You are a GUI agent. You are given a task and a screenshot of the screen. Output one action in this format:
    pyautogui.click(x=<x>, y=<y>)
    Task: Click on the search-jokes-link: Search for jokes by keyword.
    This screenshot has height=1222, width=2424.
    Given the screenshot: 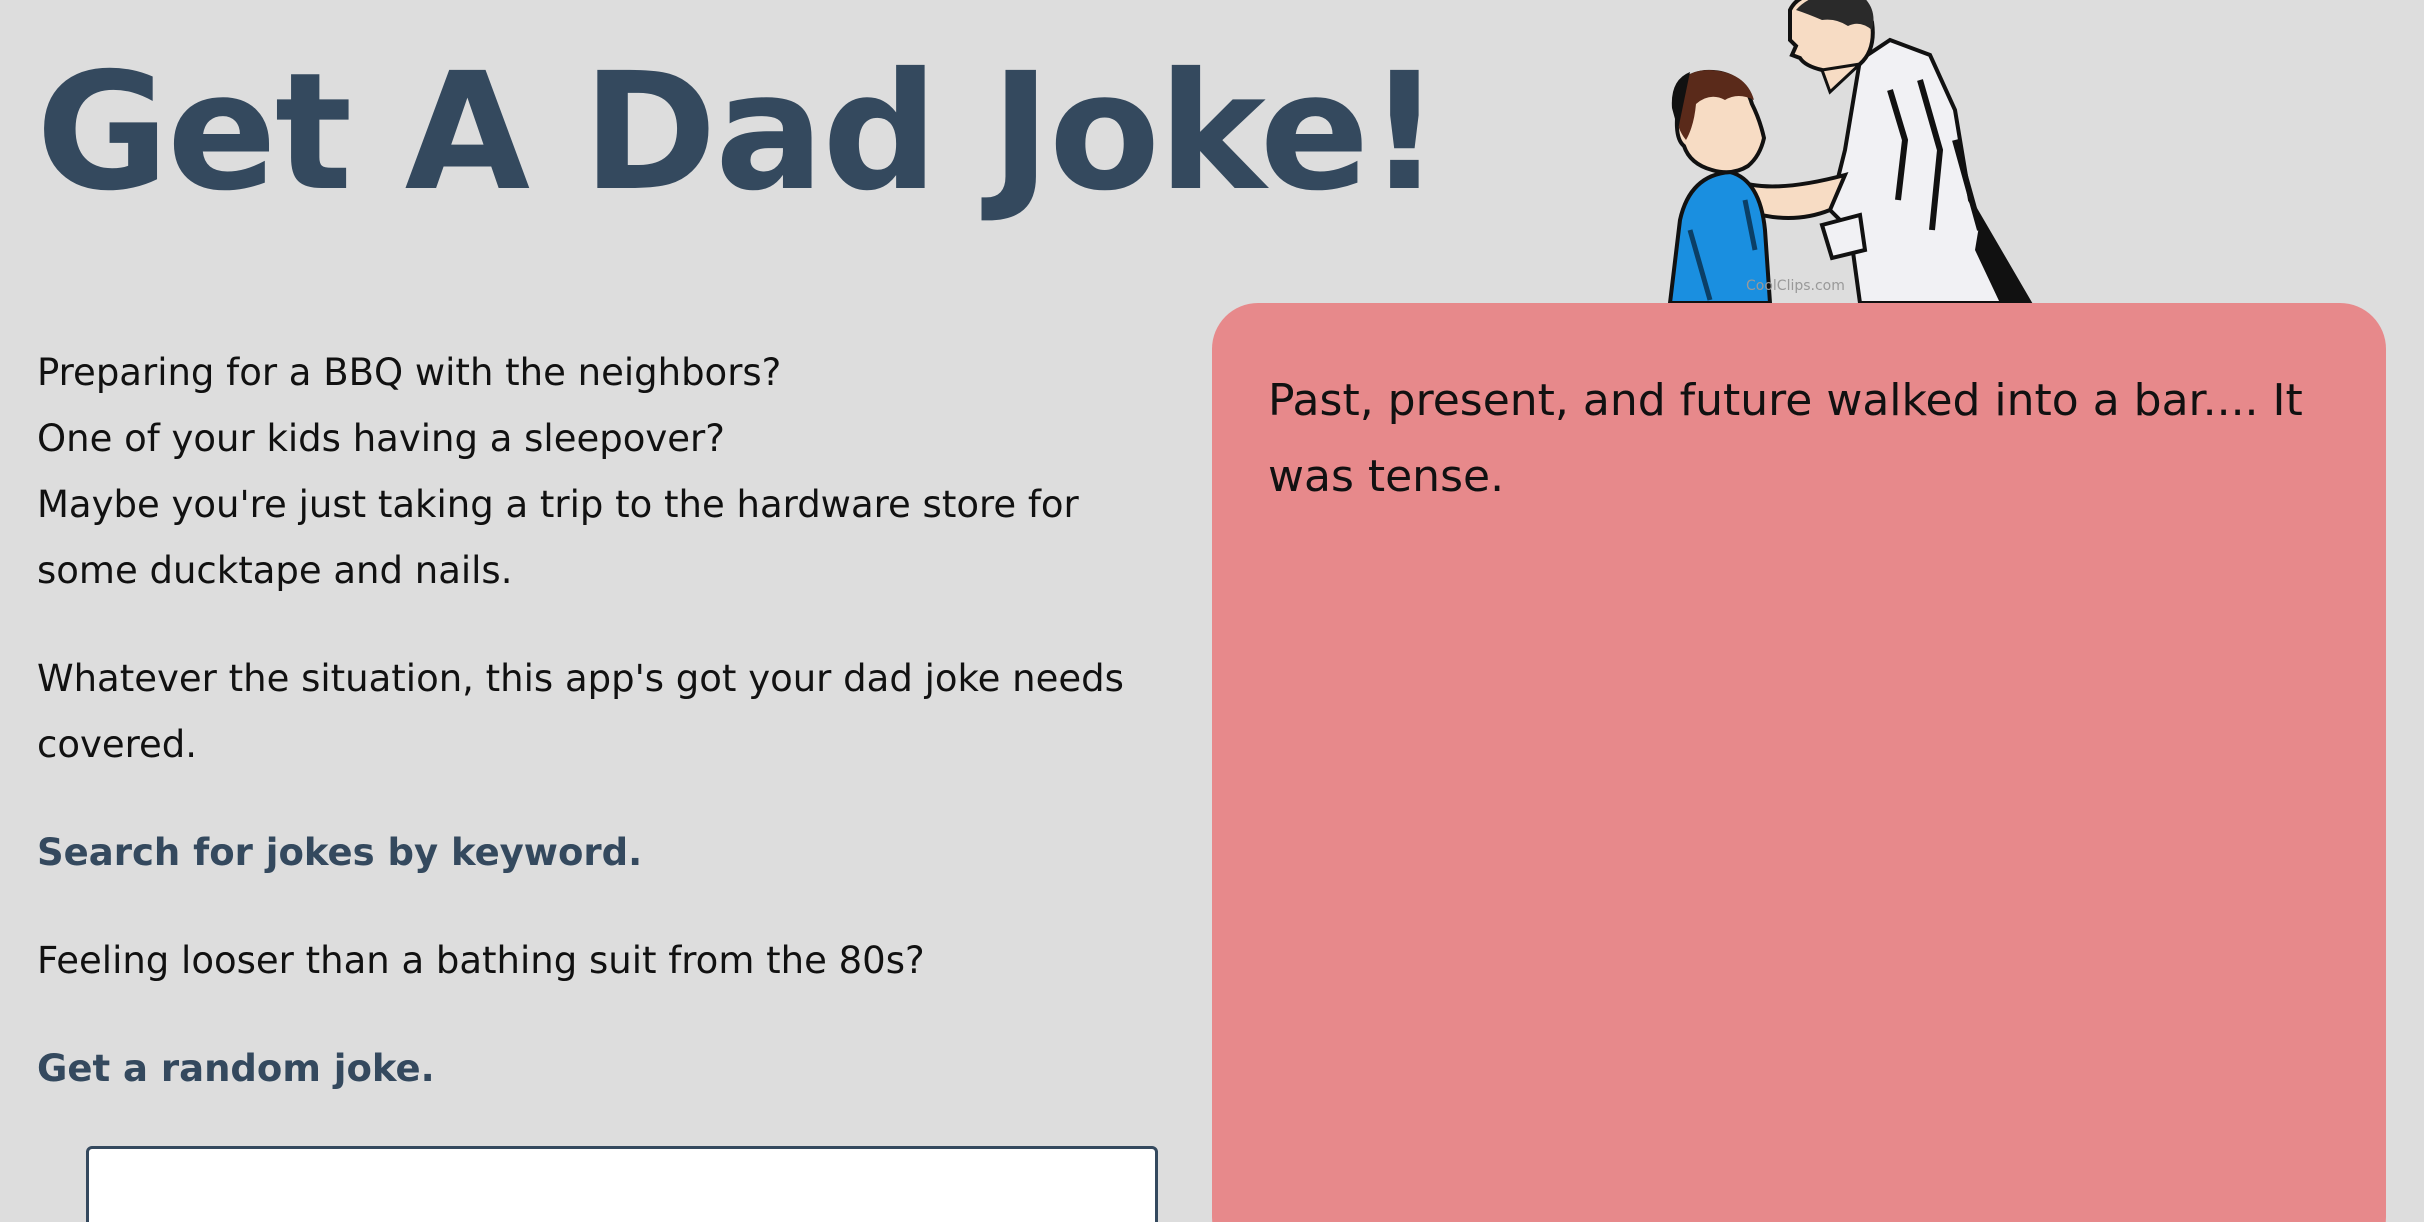 What is the action you would take?
    pyautogui.click(x=339, y=853)
    